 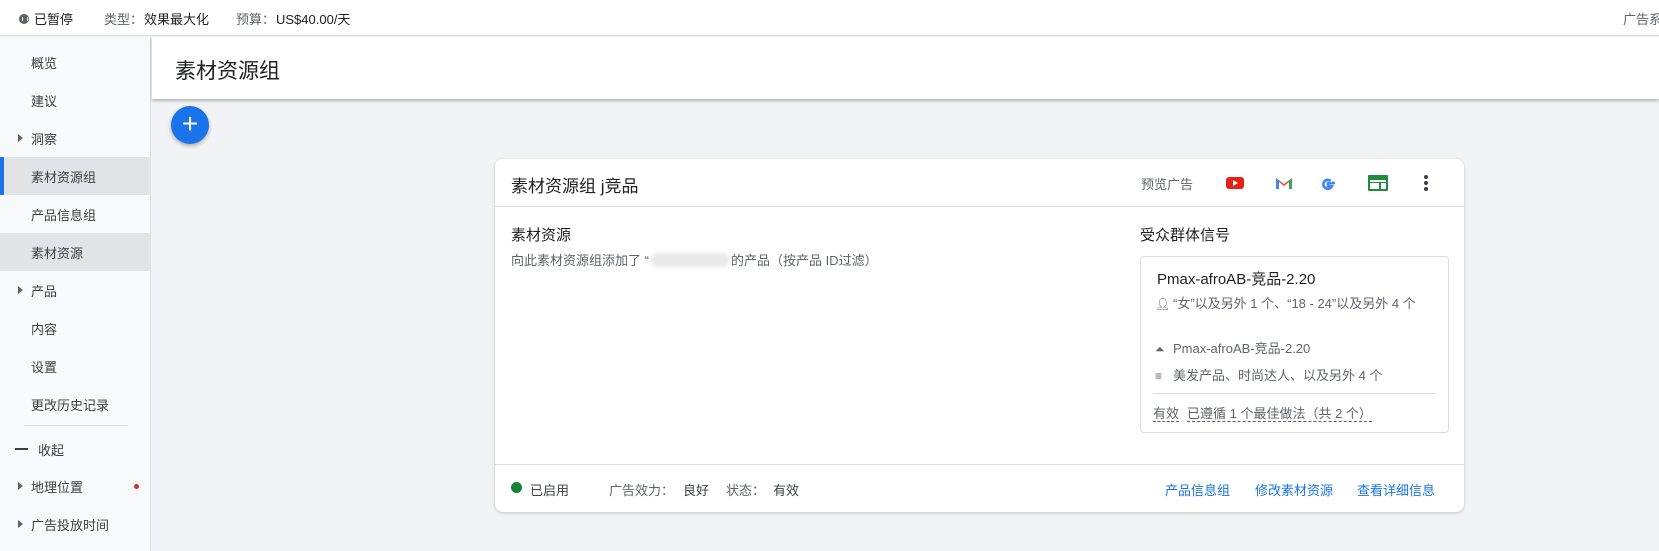 I want to click on view-details-link: 查看详细信息, so click(x=1396, y=489).